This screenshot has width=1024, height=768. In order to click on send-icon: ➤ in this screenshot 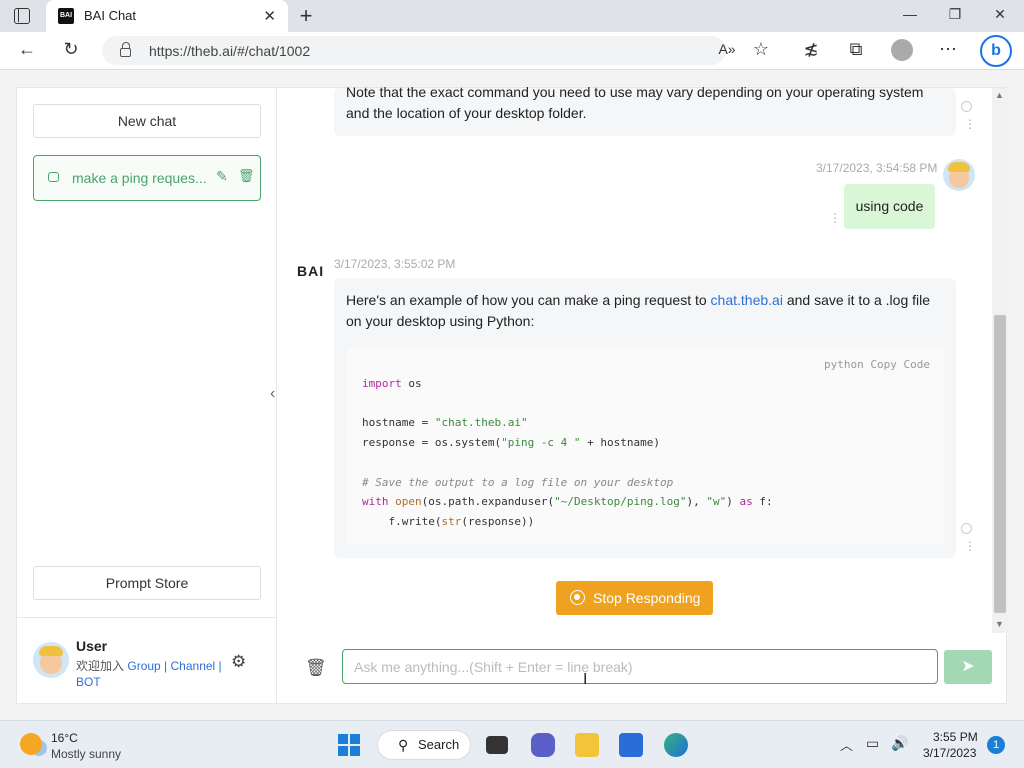, I will do `click(968, 666)`.